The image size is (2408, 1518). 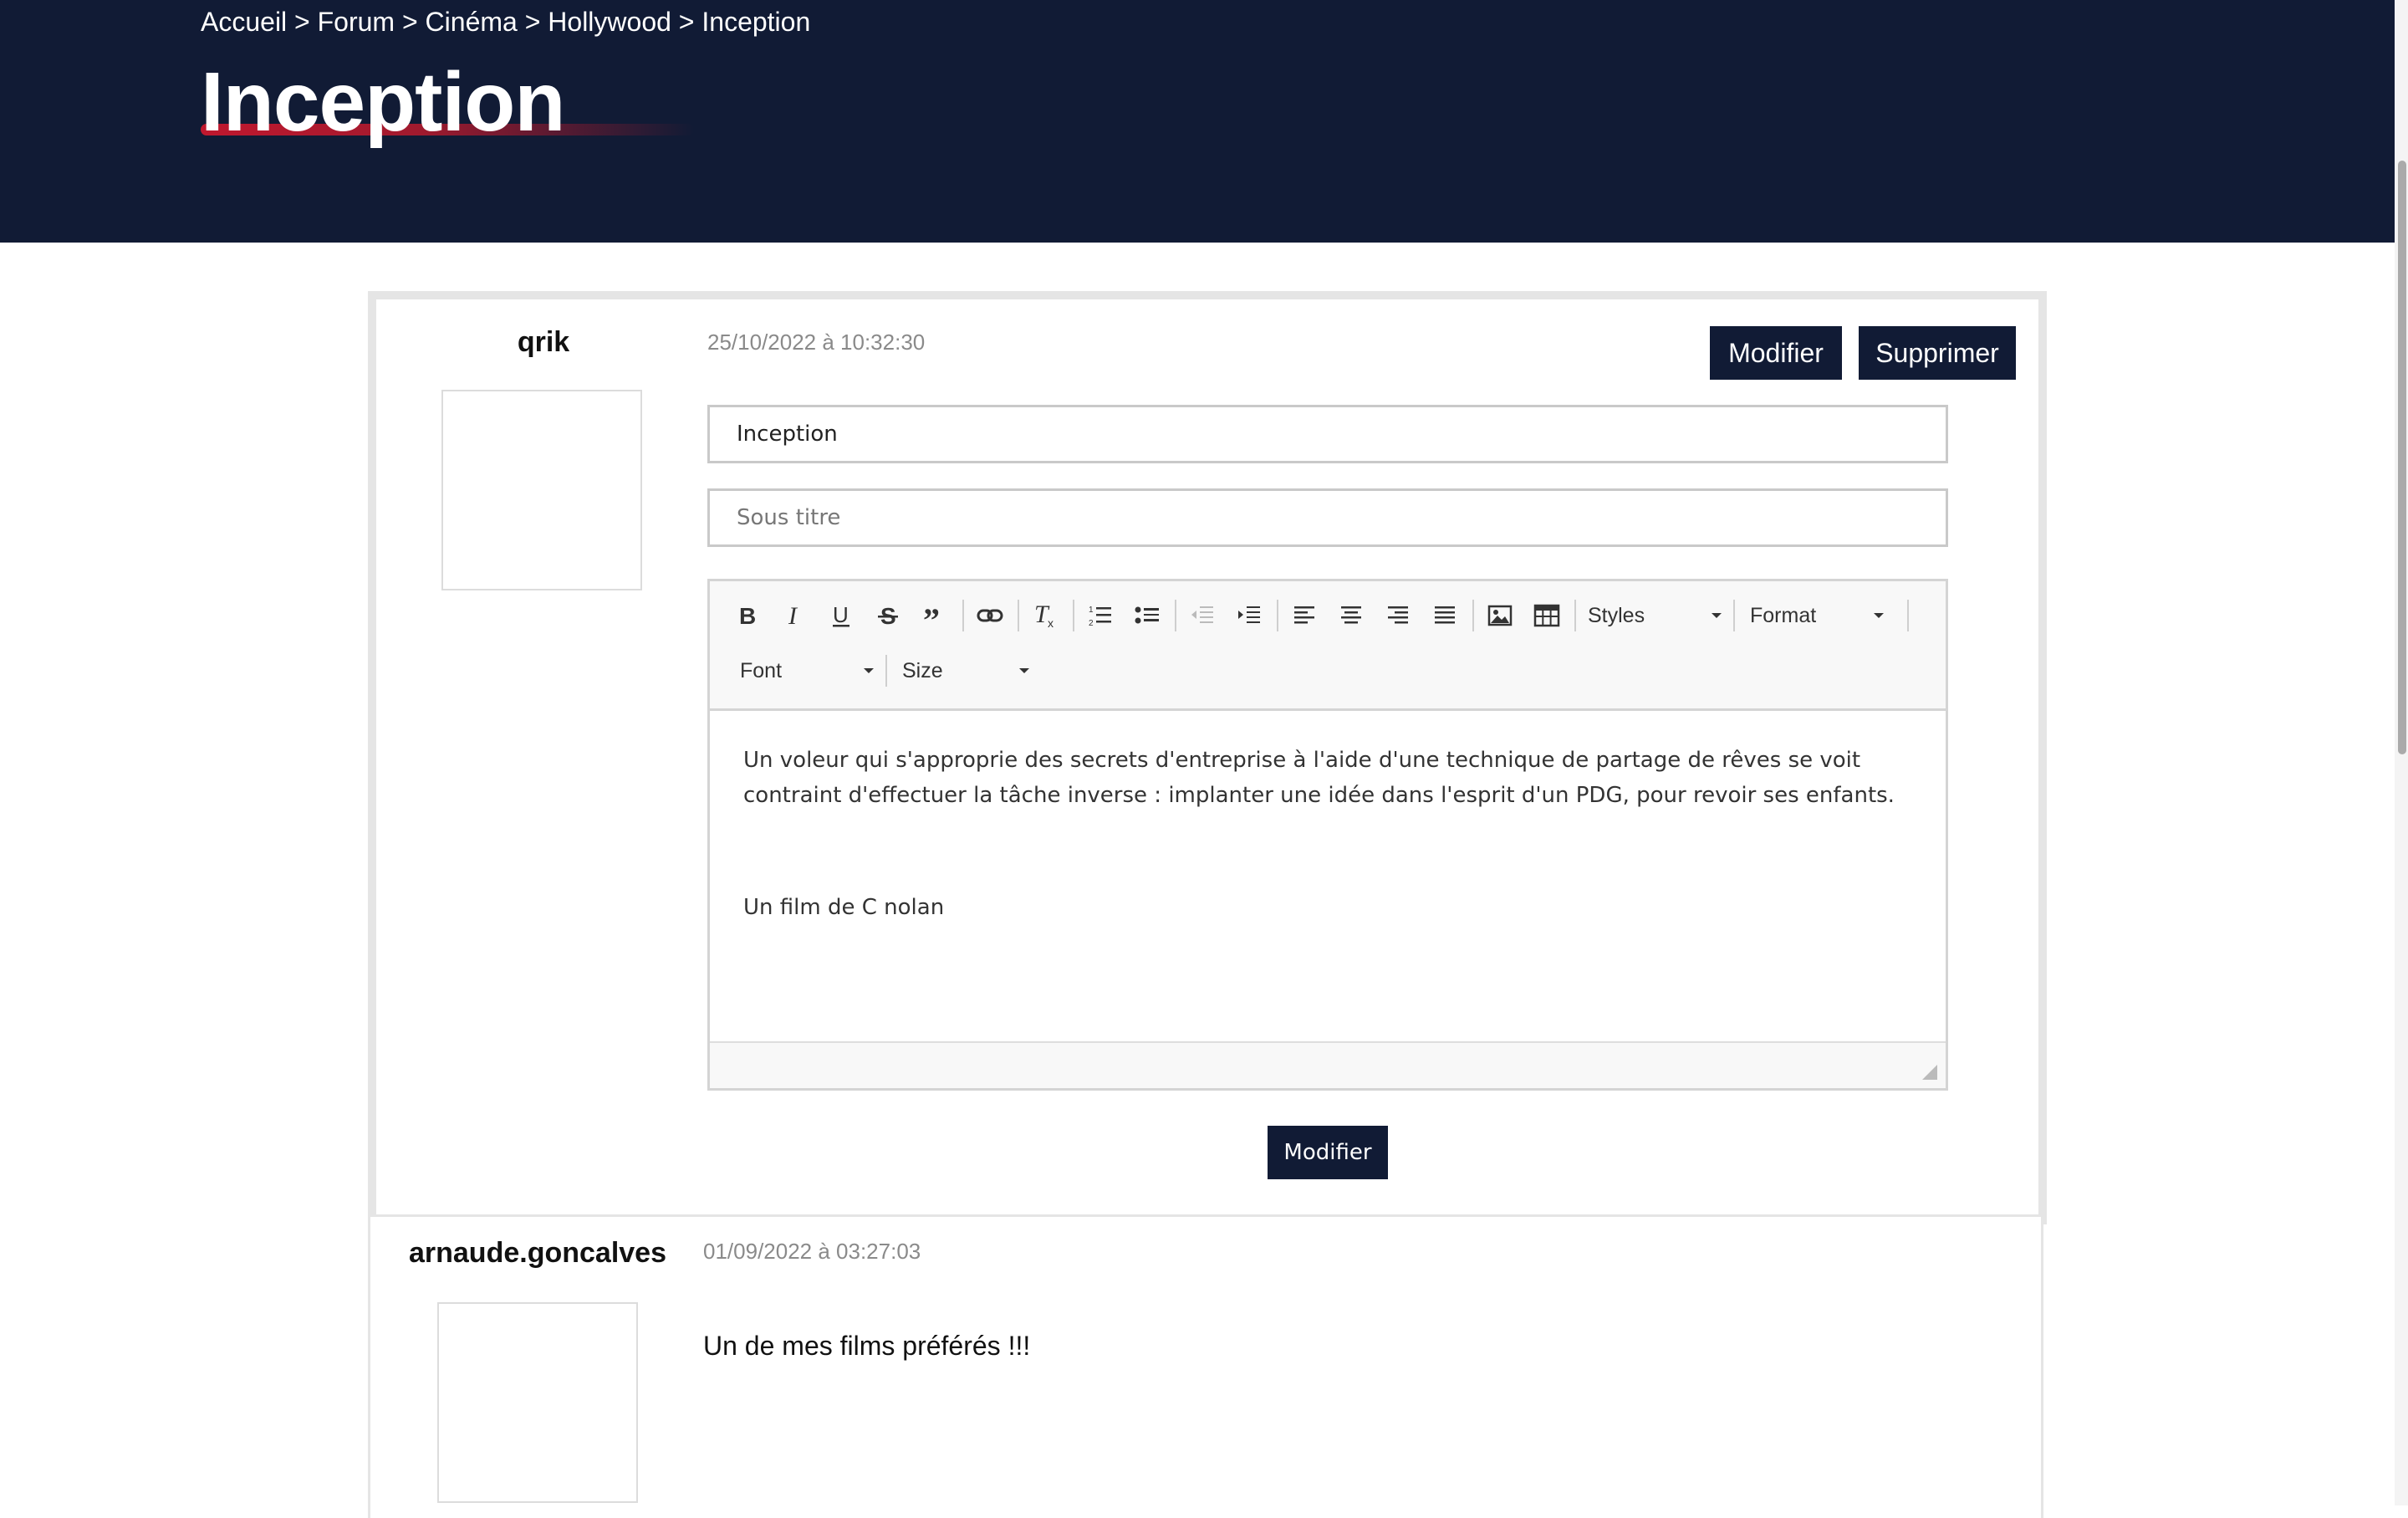 What do you see at coordinates (1328, 1152) in the screenshot?
I see `submit-modify-button: Modifier` at bounding box center [1328, 1152].